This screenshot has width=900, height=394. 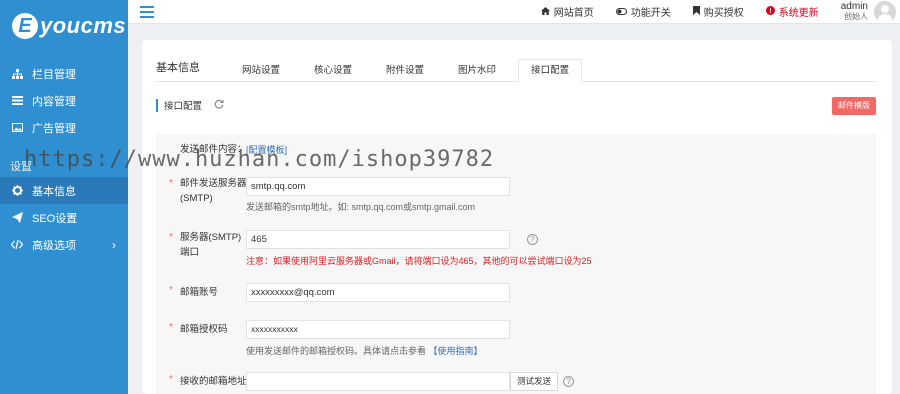 What do you see at coordinates (17, 217) in the screenshot?
I see `paper-plane-icon` at bounding box center [17, 217].